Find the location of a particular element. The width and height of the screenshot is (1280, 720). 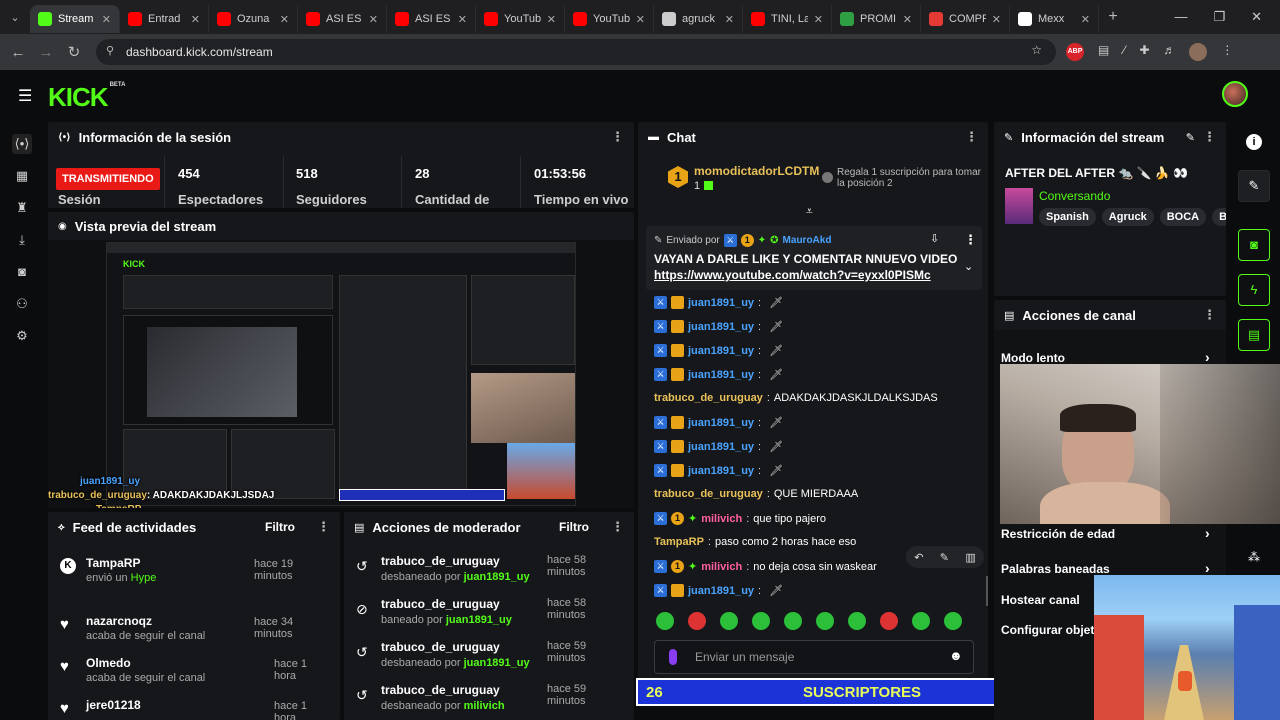

delete-icon: ▥ is located at coordinates (970, 557).